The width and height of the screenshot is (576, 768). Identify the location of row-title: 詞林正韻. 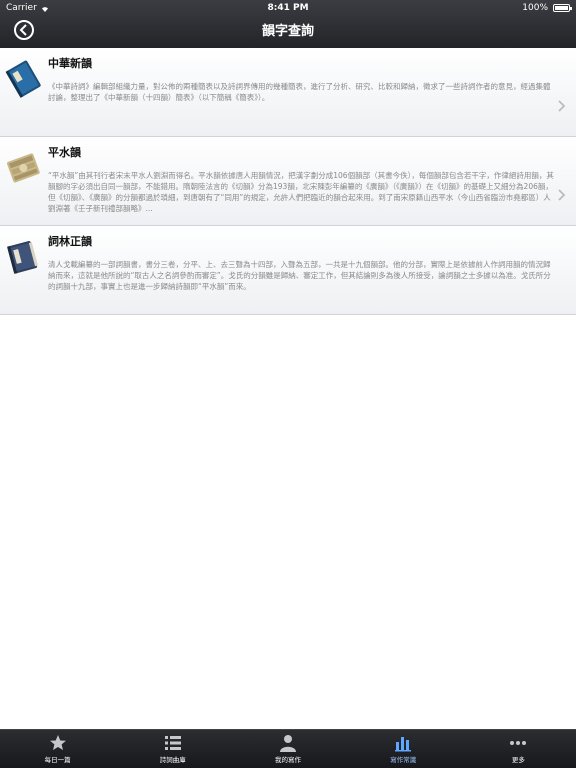
(70, 241).